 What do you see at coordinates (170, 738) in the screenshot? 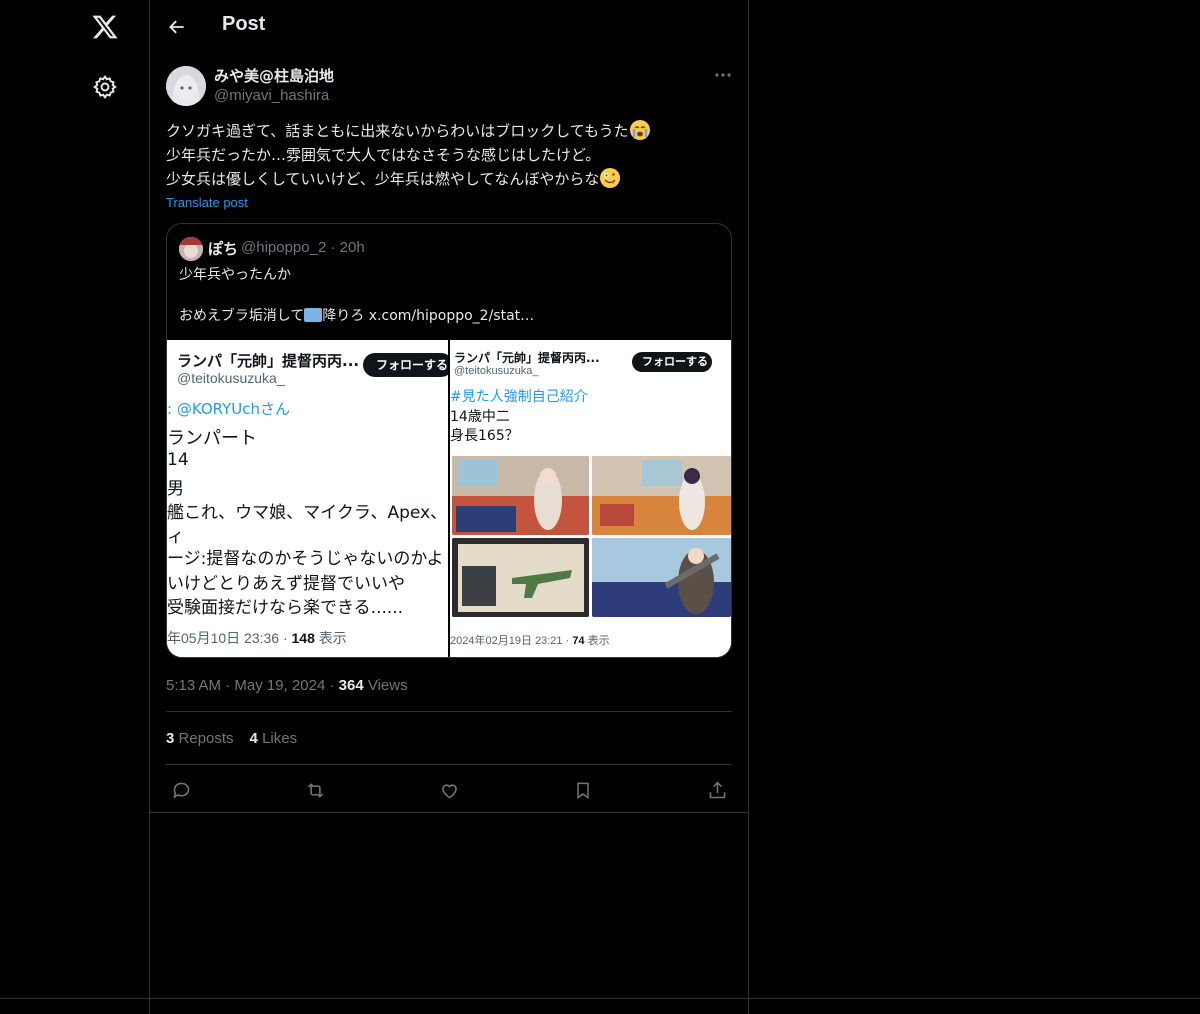
I see `reposts-count: 3` at bounding box center [170, 738].